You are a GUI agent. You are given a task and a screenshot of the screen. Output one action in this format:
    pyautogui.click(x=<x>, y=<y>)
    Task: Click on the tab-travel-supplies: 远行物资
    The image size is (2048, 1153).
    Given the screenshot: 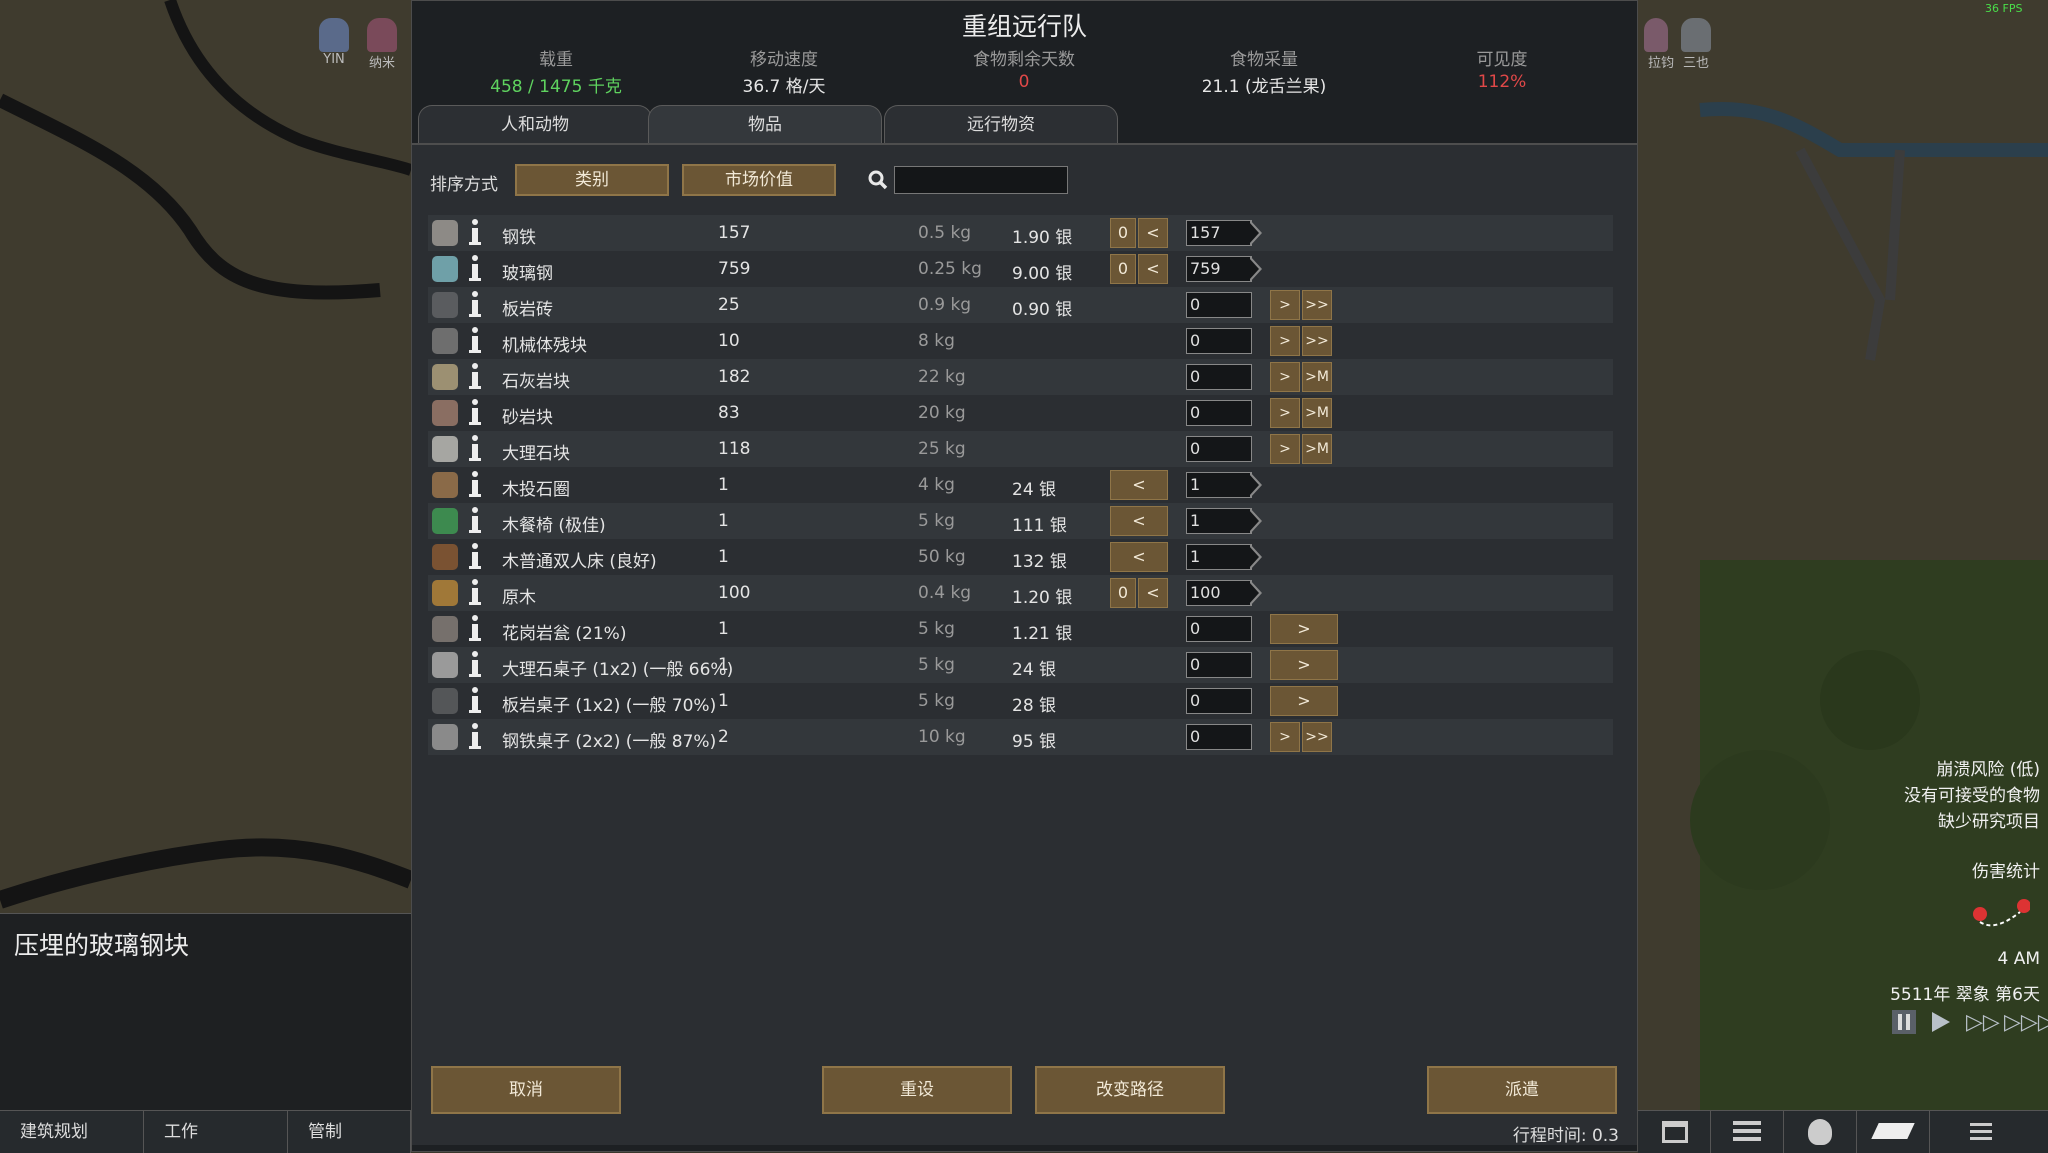 What is the action you would take?
    pyautogui.click(x=1001, y=124)
    